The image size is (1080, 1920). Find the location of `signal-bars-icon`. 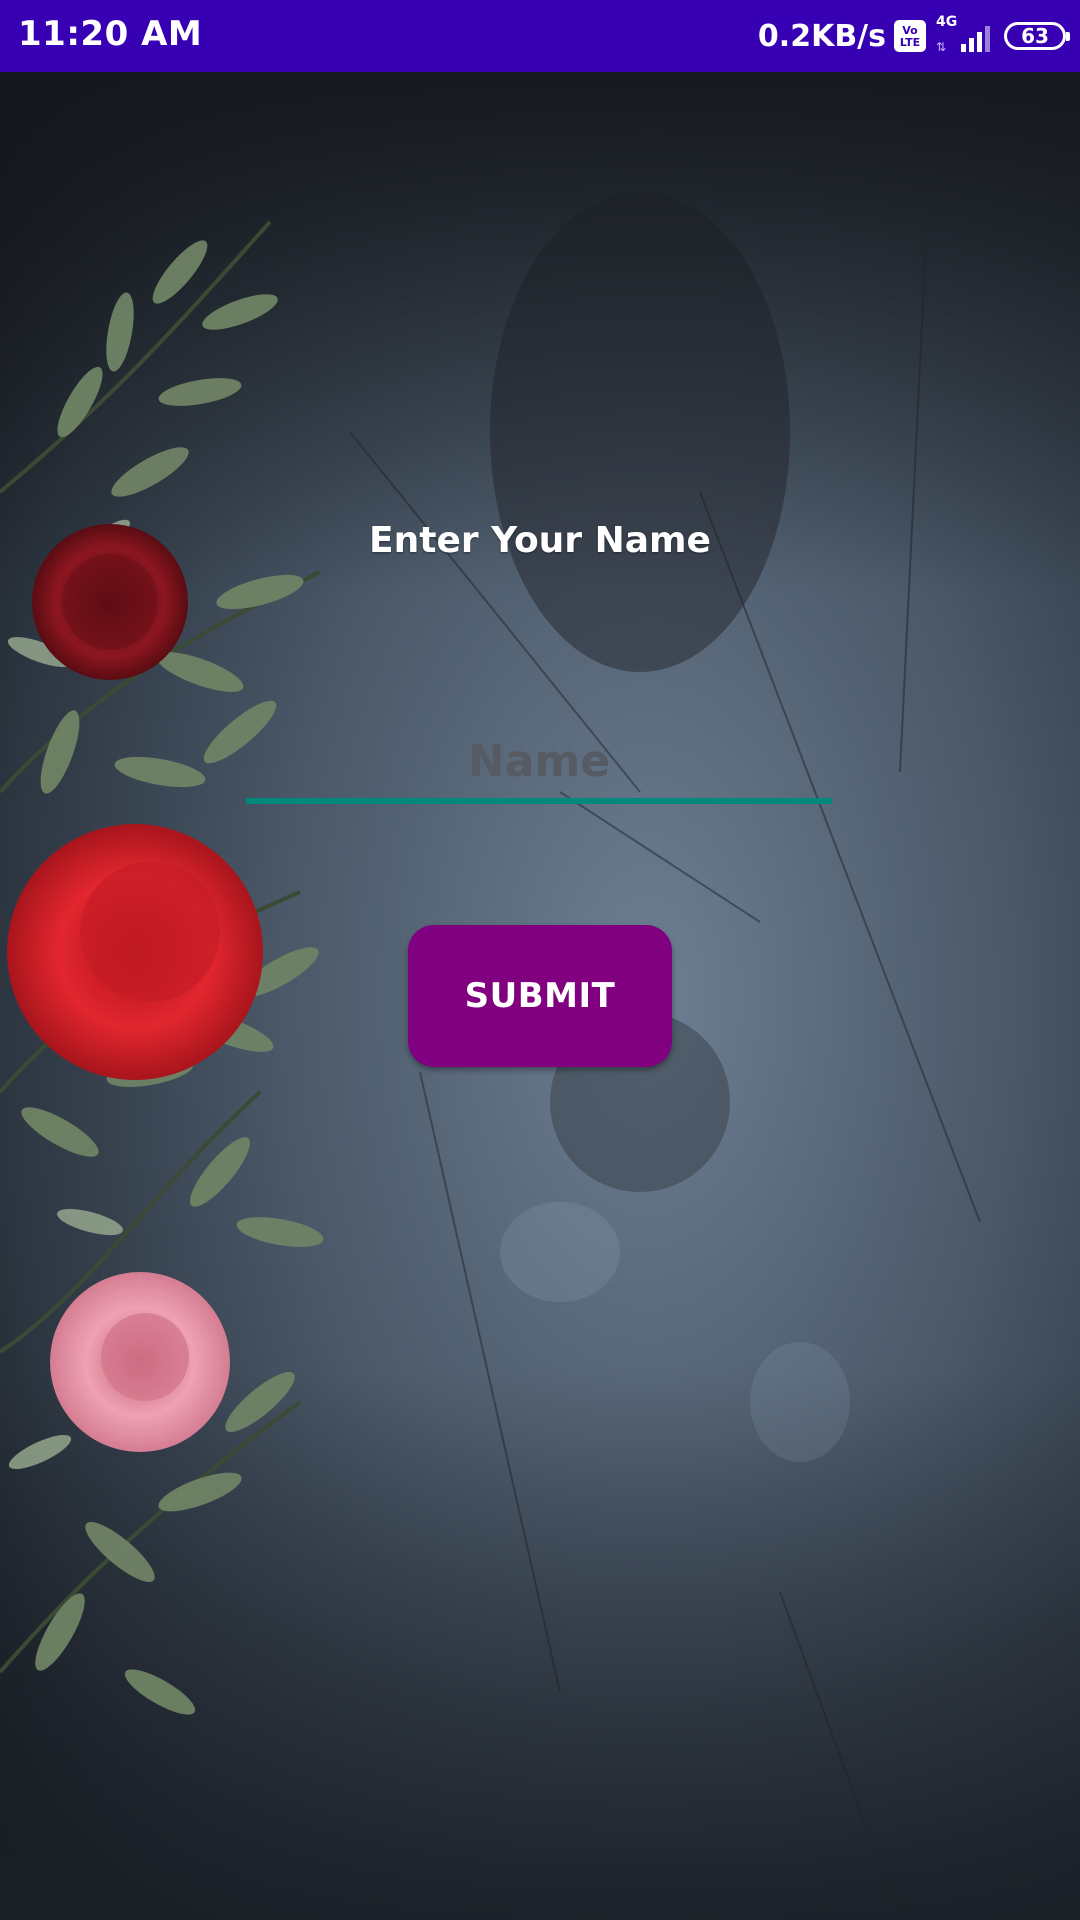

signal-bars-icon is located at coordinates (975, 39).